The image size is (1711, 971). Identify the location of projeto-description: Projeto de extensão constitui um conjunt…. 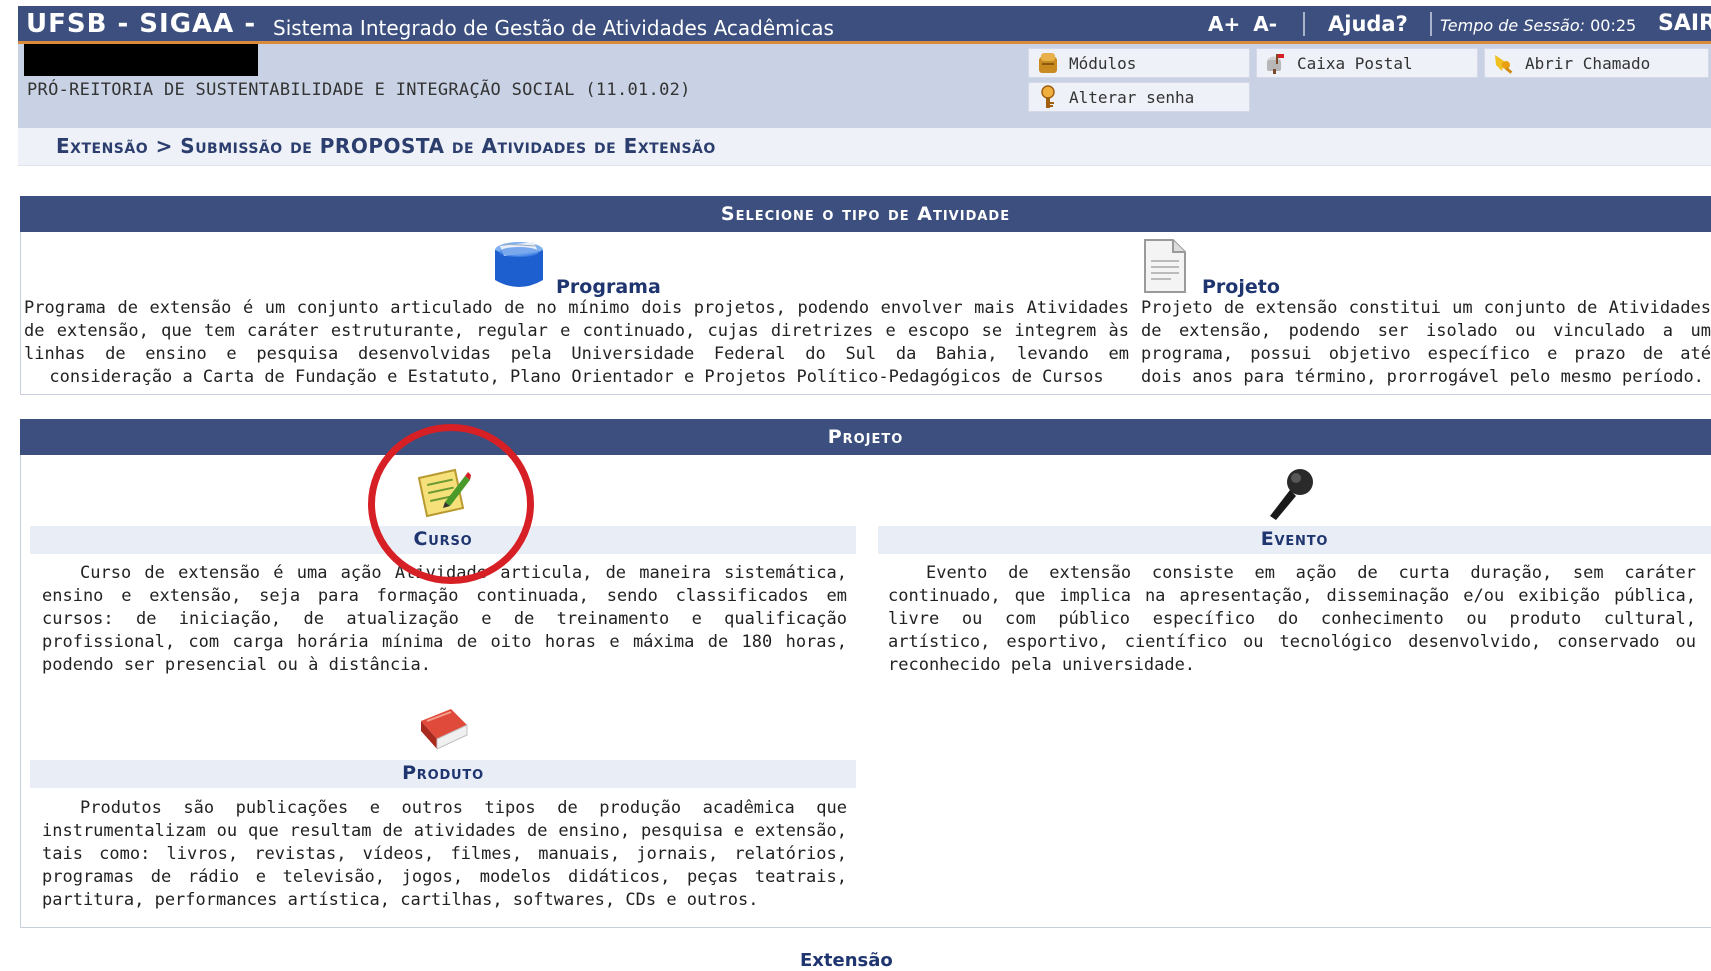
(1426, 342).